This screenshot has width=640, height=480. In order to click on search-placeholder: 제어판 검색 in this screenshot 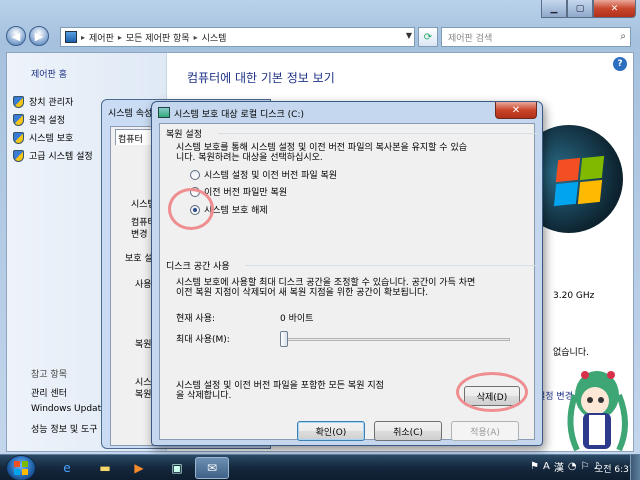, I will do `click(470, 38)`.